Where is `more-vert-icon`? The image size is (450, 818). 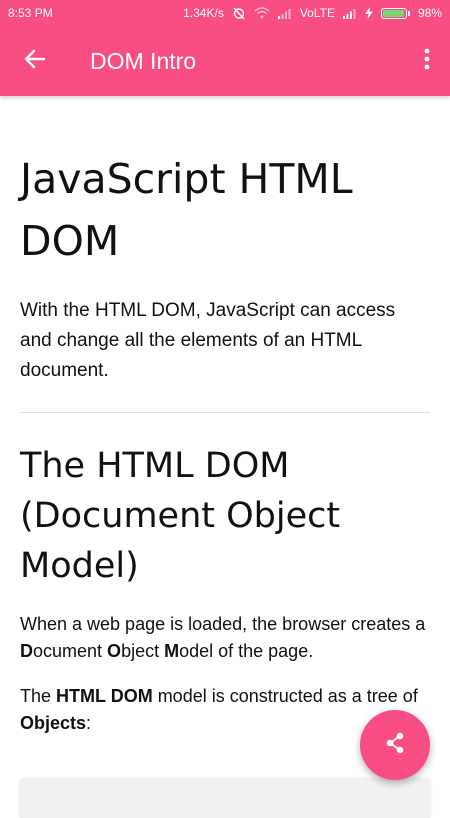 more-vert-icon is located at coordinates (427, 61).